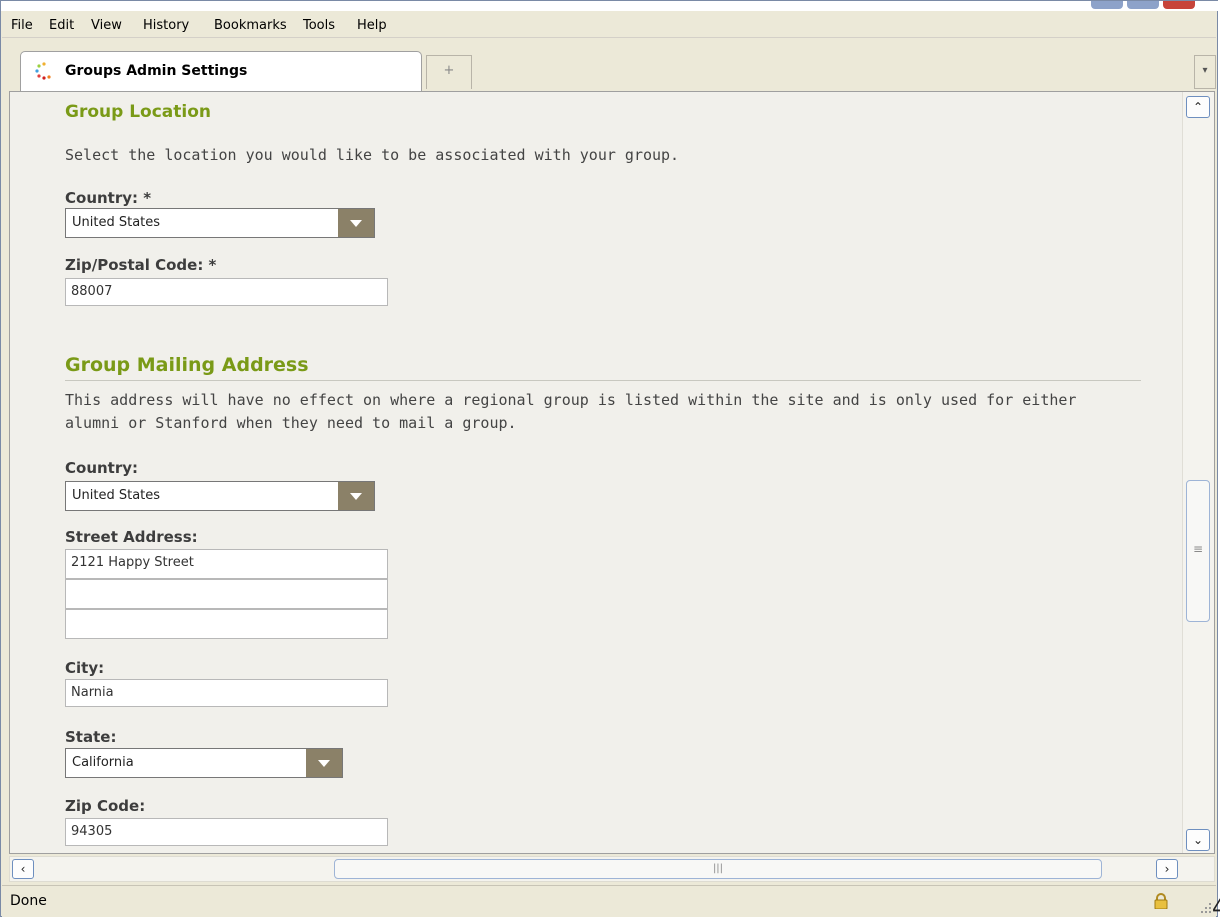  I want to click on state-label: State:, so click(91, 737).